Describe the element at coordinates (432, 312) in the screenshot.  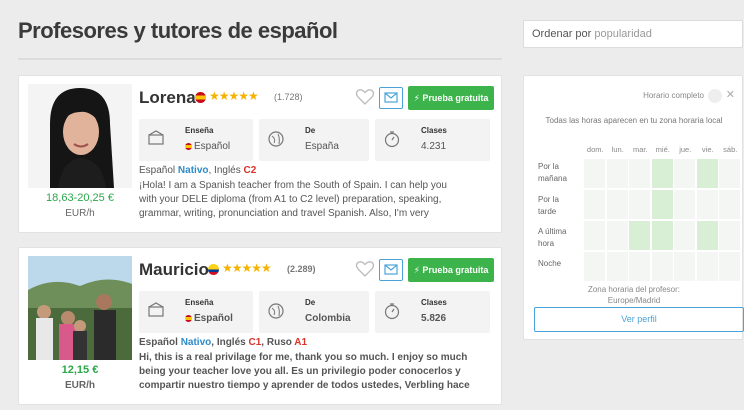
I see `stat-classes: Clases 5.826` at that location.